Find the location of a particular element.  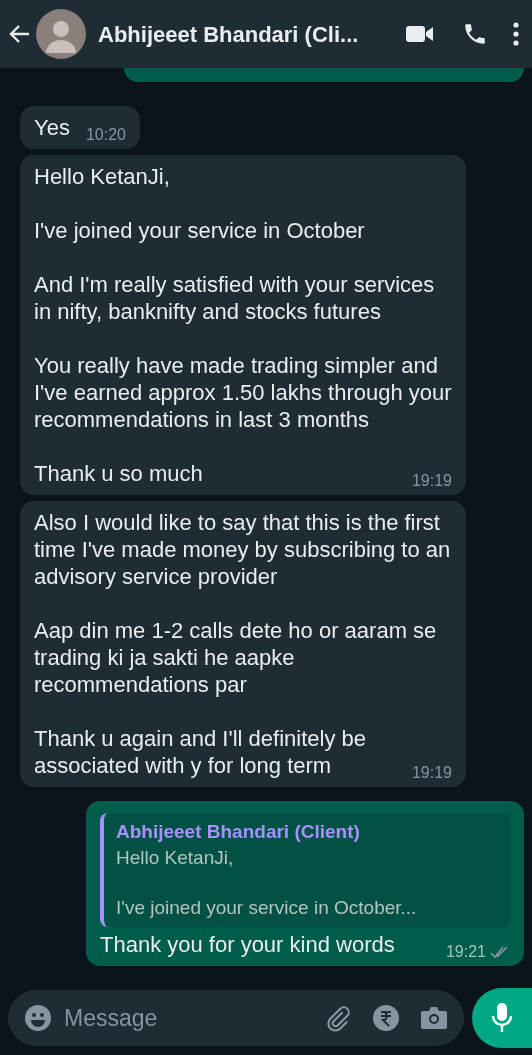

message-time: 10:20 is located at coordinates (105, 135).